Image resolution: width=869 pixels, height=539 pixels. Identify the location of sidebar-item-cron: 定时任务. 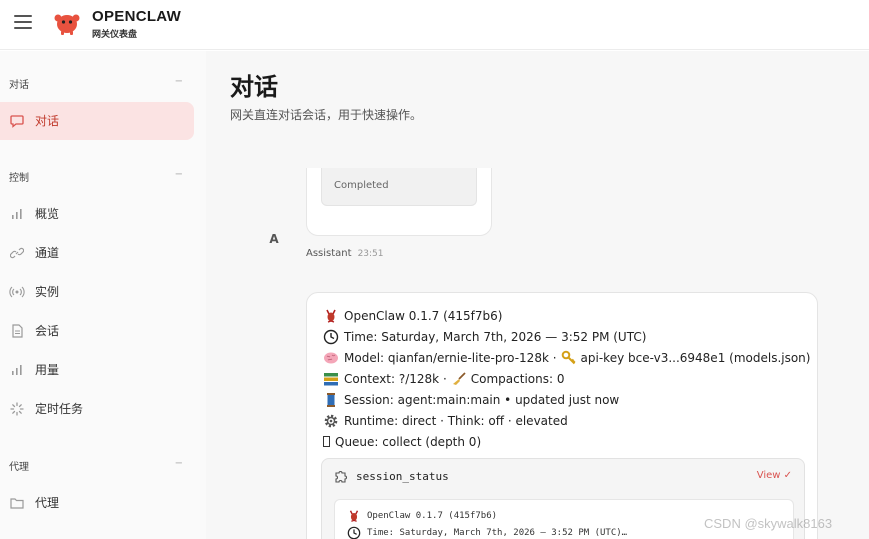
(97, 409).